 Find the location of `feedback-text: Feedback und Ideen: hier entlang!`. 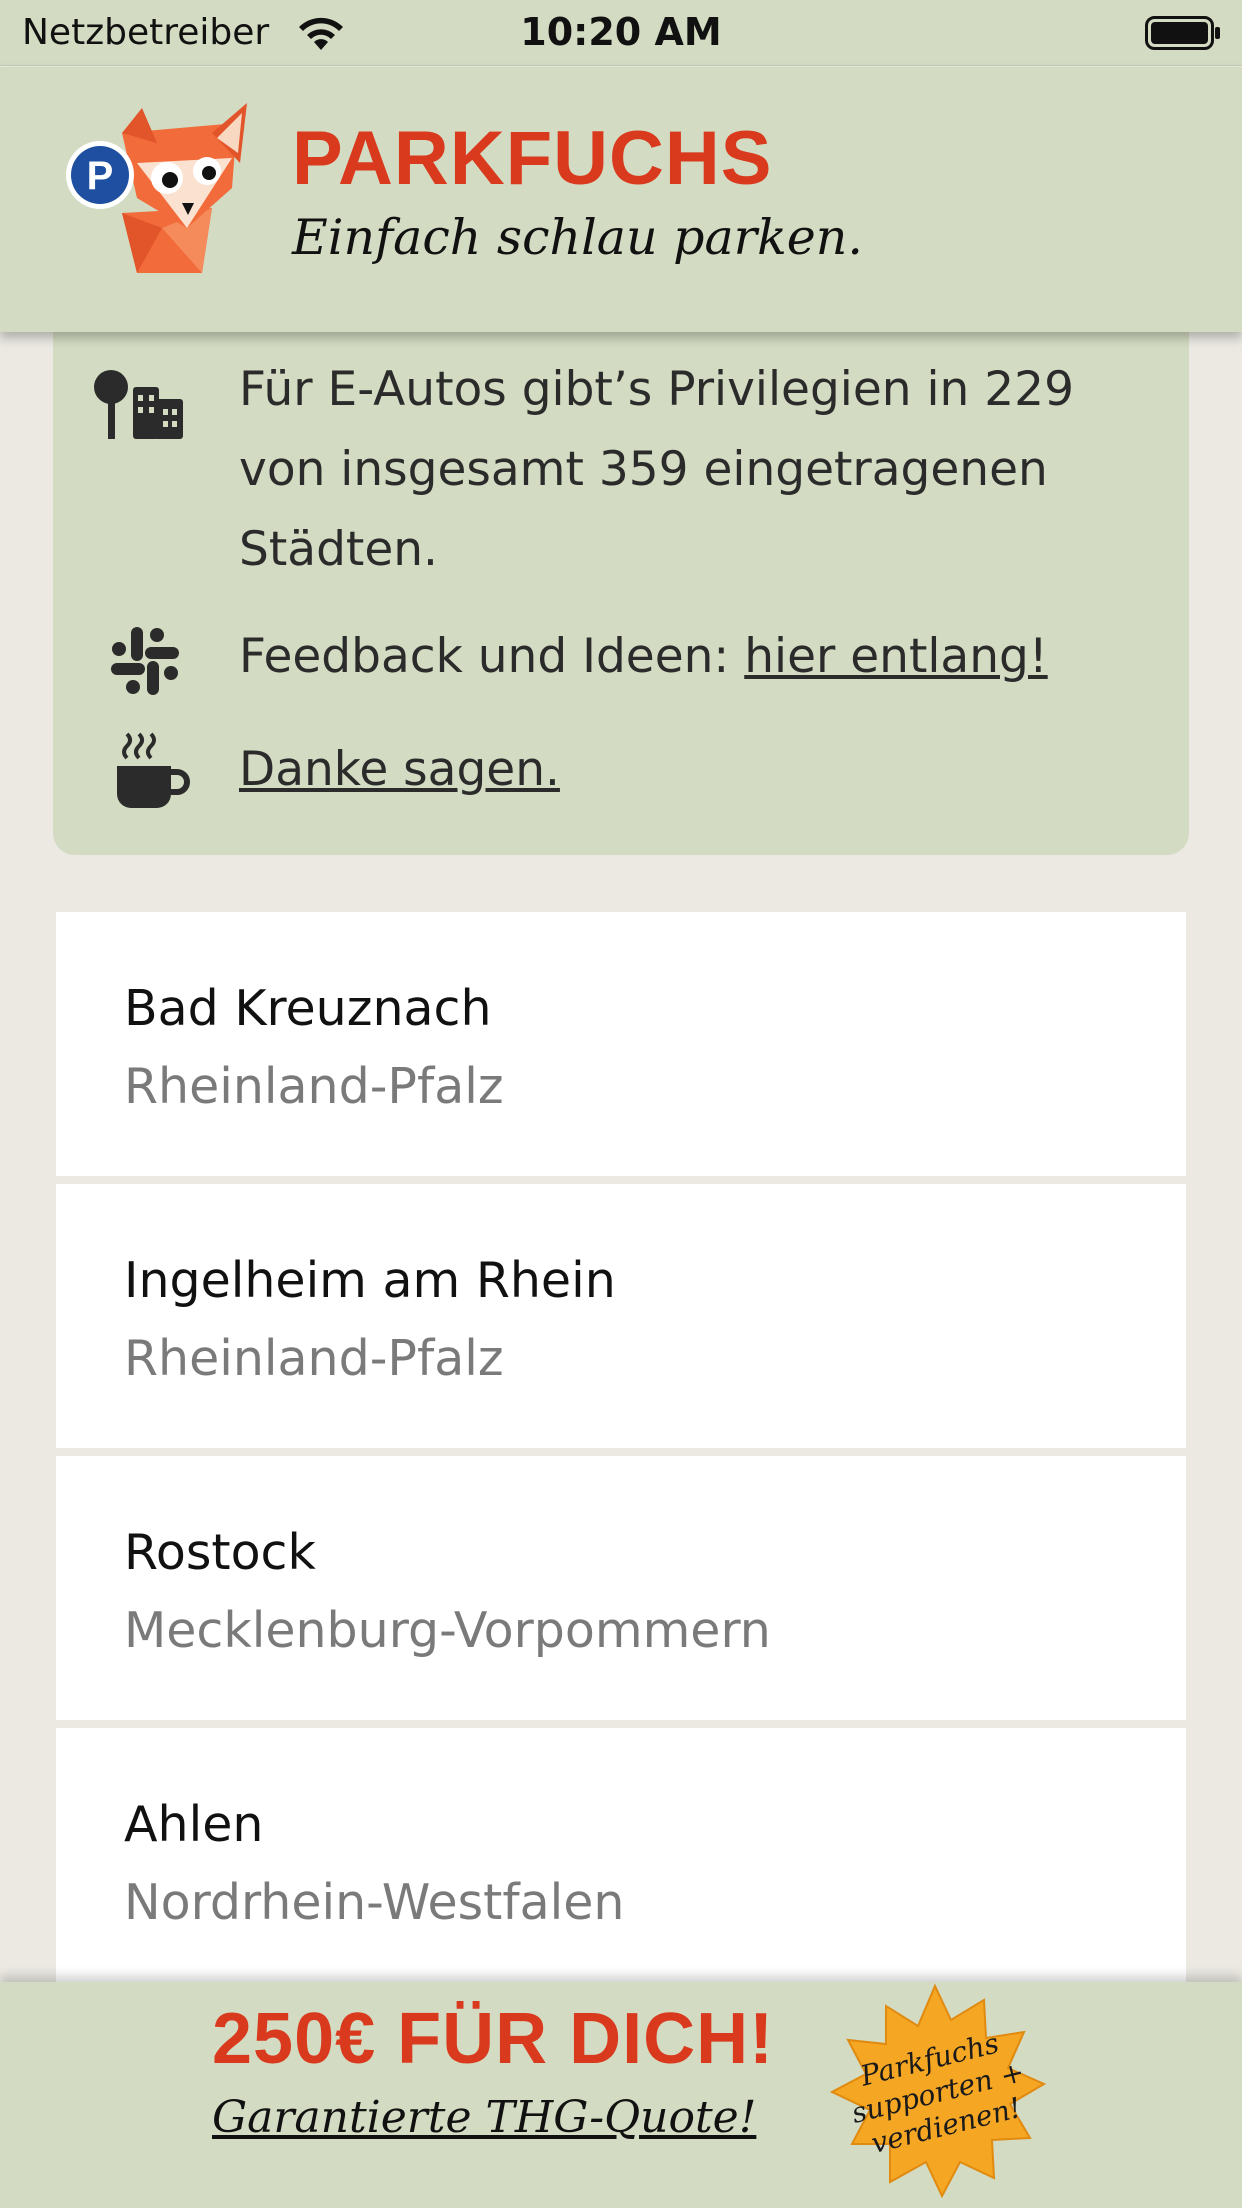

feedback-text: Feedback und Ideen: hier entlang! is located at coordinates (643, 657).